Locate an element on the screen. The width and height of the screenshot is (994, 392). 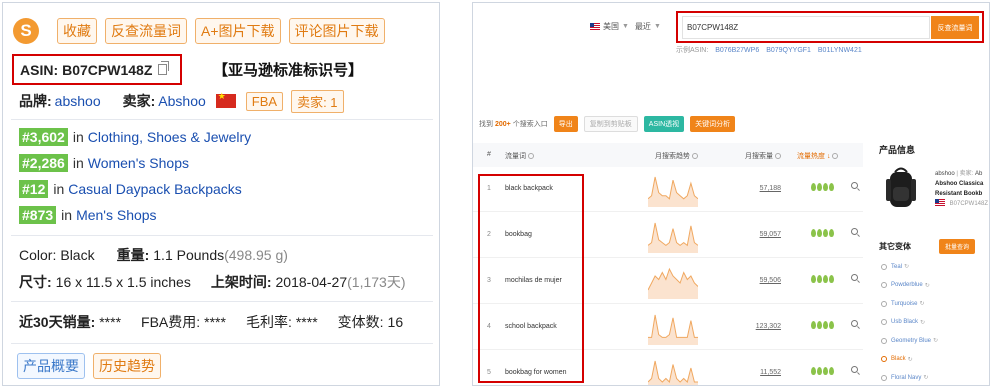
traffic-heat-indicator is located at coordinates (823, 233).